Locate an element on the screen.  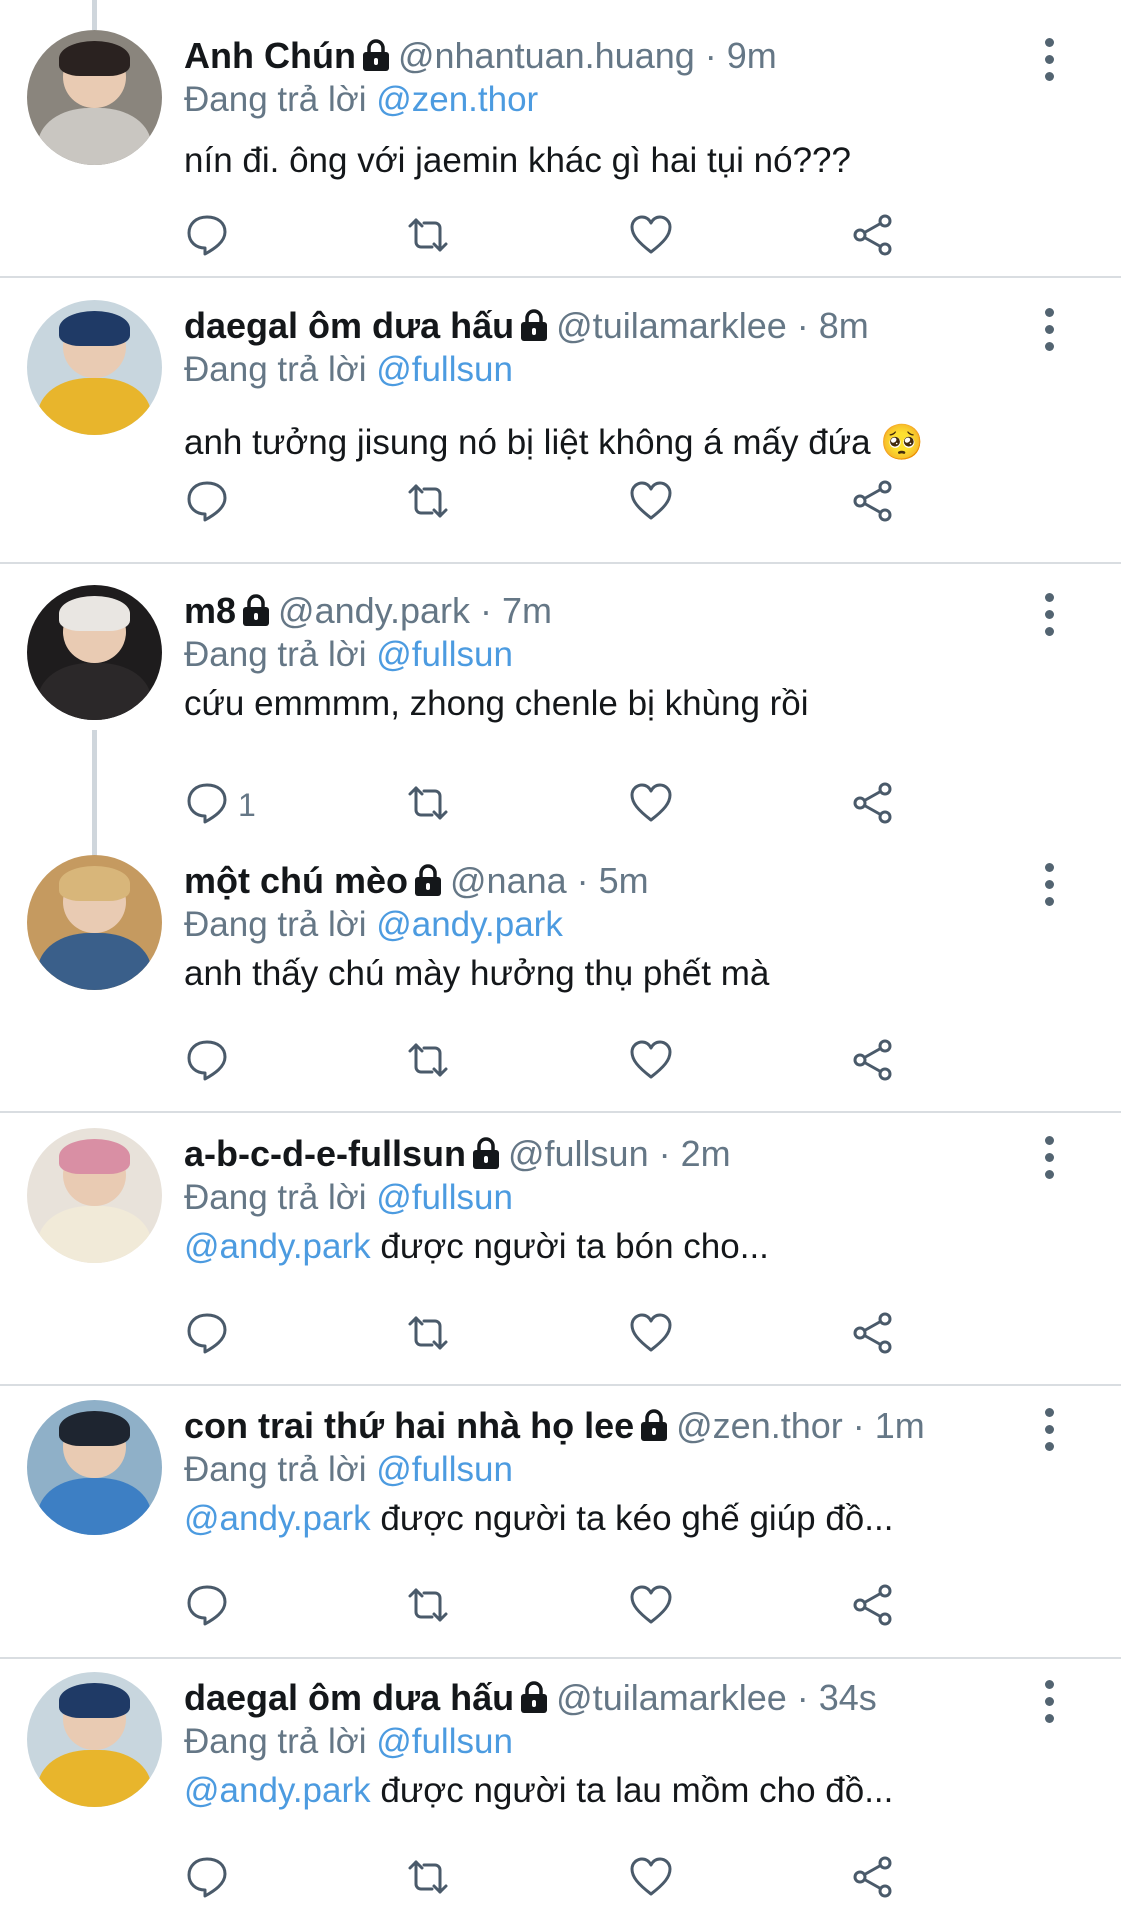
timestamp: 34s is located at coordinates (848, 1697).